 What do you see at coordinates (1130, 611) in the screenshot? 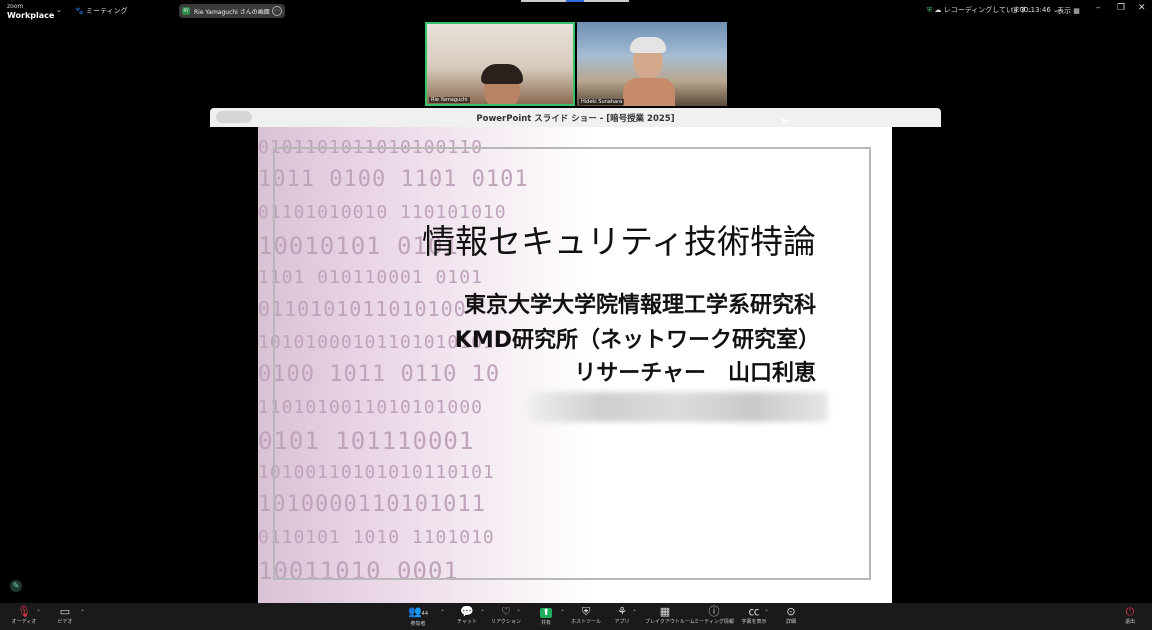
I see `leave-icon: ⏻` at bounding box center [1130, 611].